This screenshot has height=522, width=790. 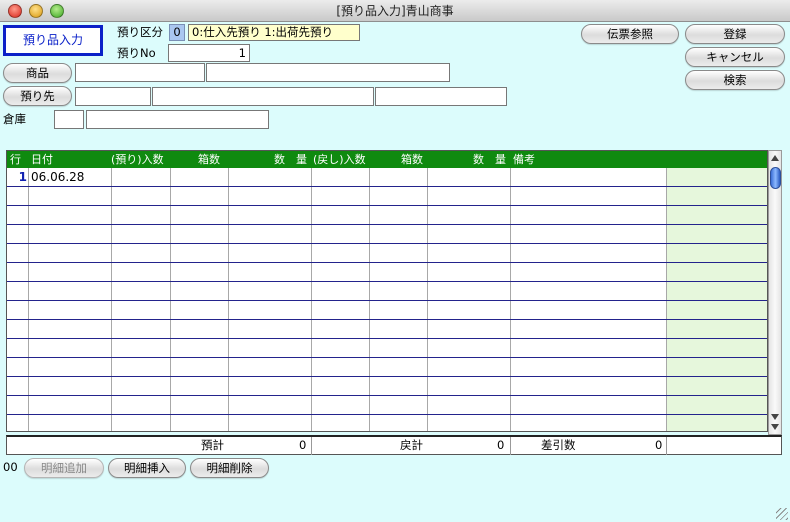 What do you see at coordinates (212, 445) in the screenshot?
I see `deposit-total-label: 預計` at bounding box center [212, 445].